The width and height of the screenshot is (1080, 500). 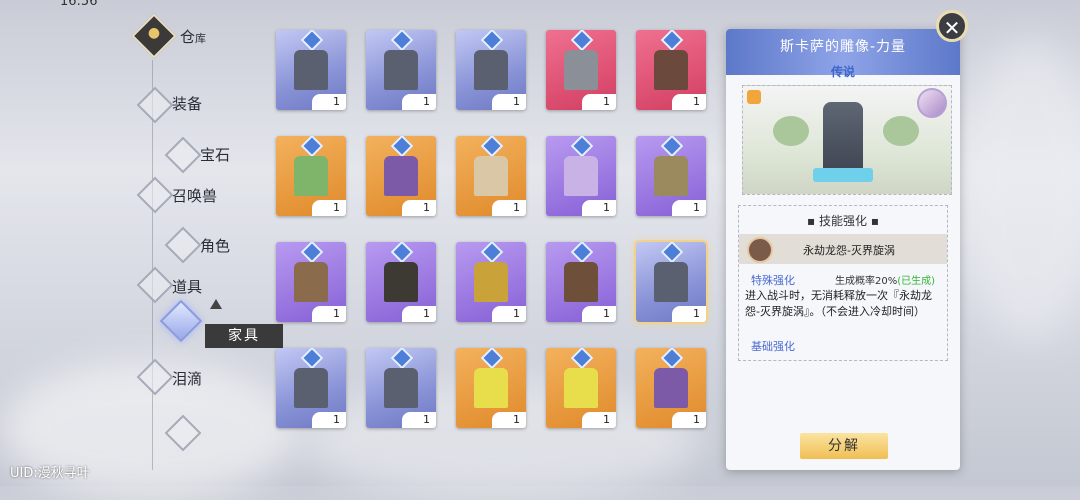 I want to click on selected-diamond-icon, so click(x=181, y=321).